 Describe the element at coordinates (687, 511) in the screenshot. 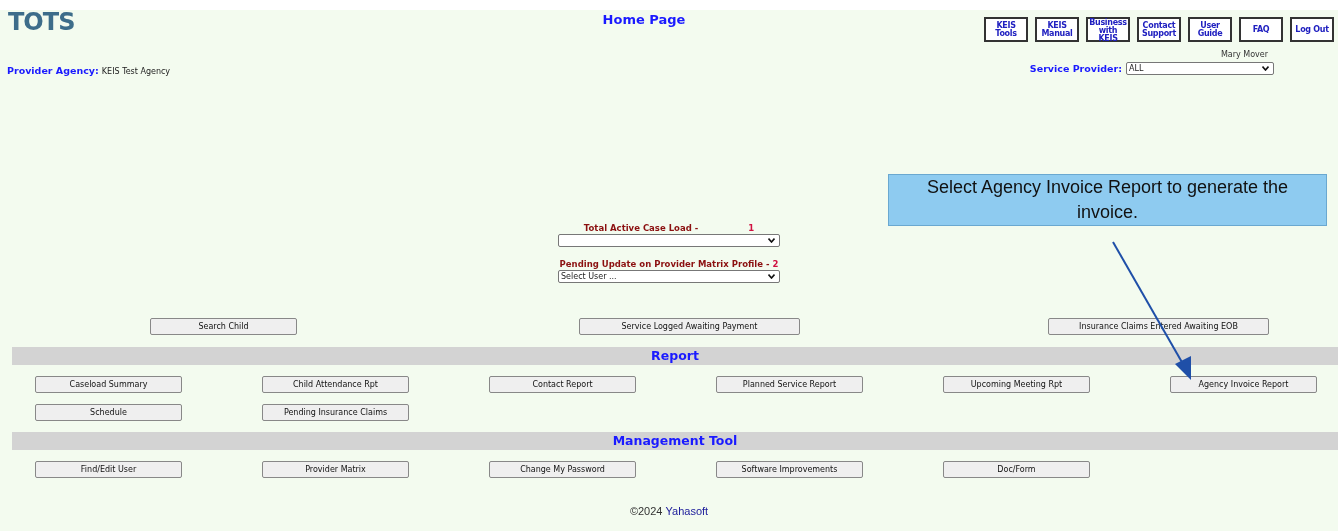

I see `footer-link: Yahasoft` at that location.